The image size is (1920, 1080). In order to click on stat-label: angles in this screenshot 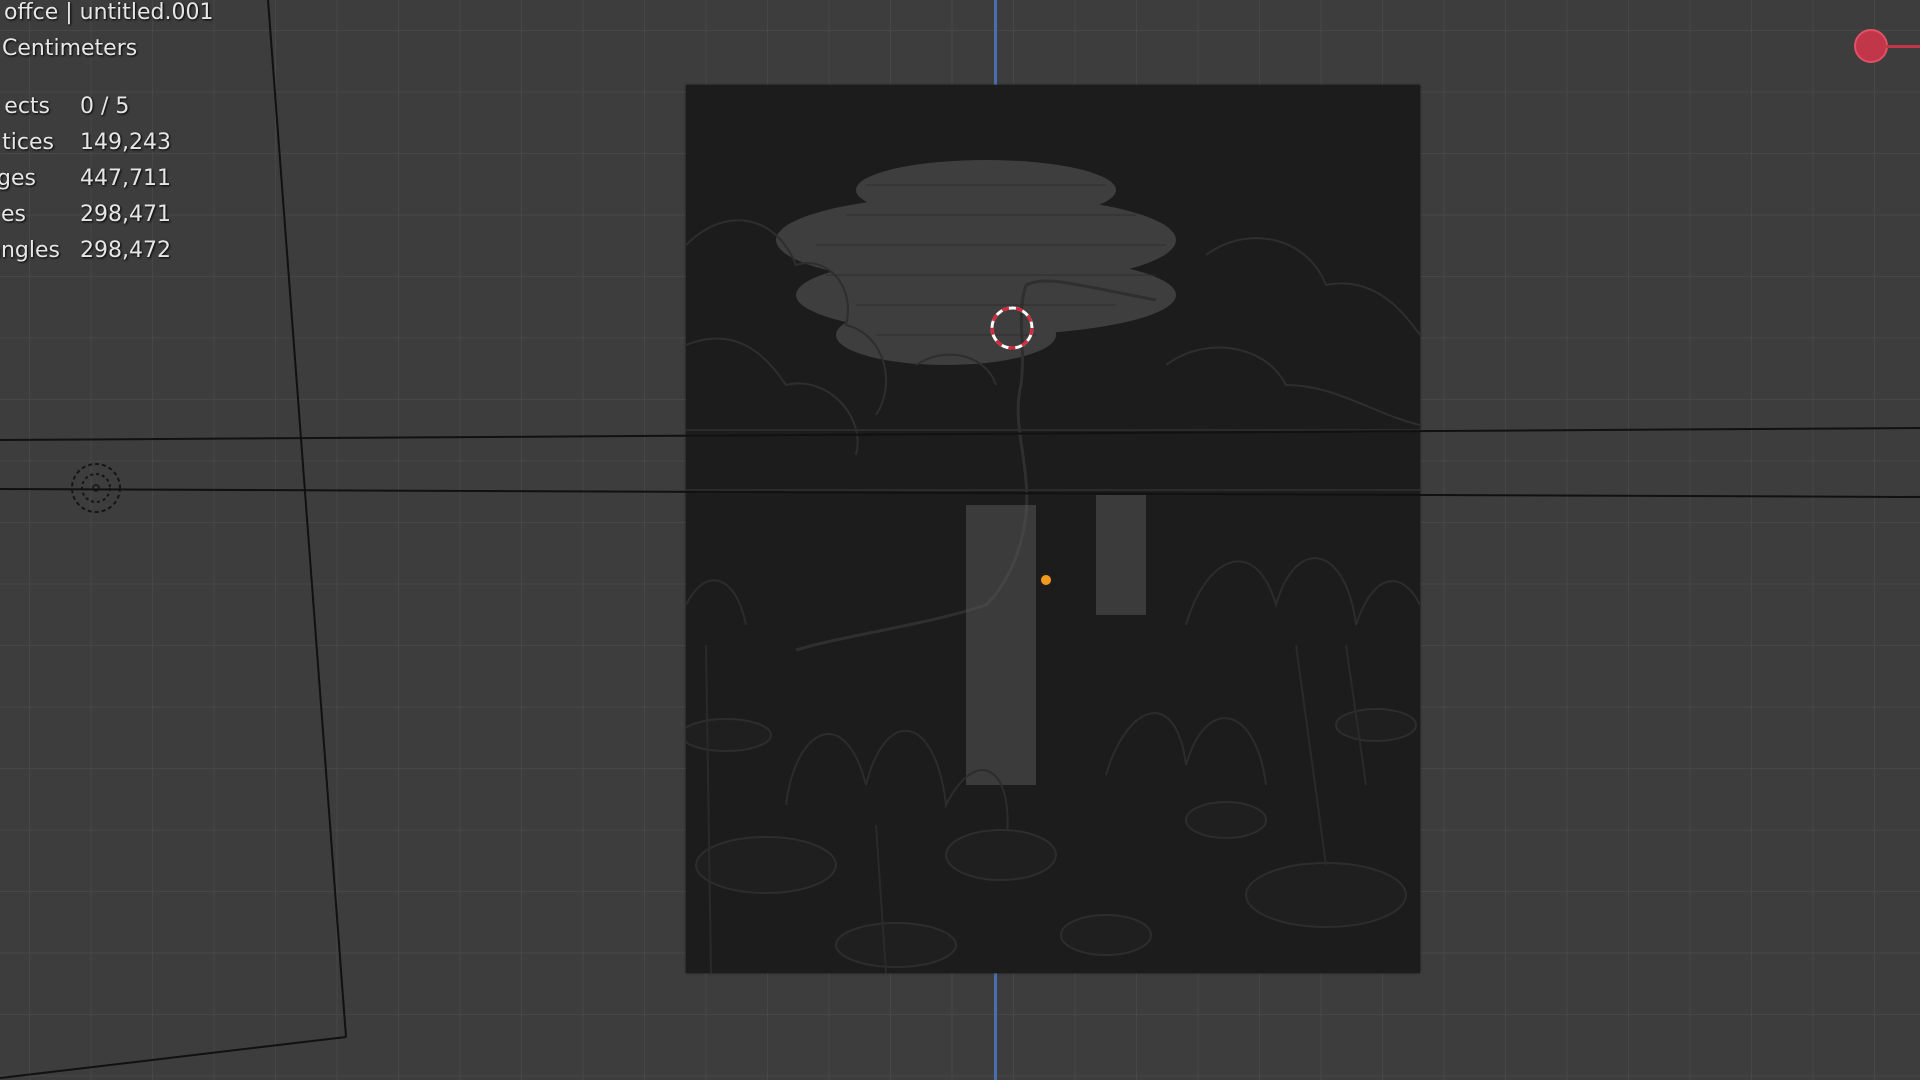, I will do `click(30, 250)`.